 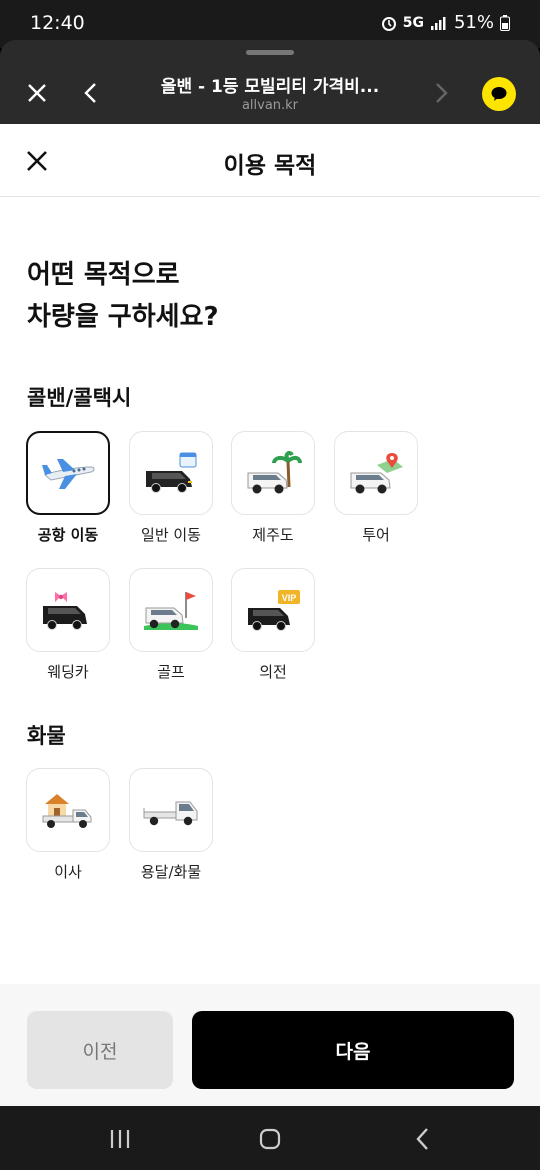 I want to click on signal-icon, so click(x=438, y=23).